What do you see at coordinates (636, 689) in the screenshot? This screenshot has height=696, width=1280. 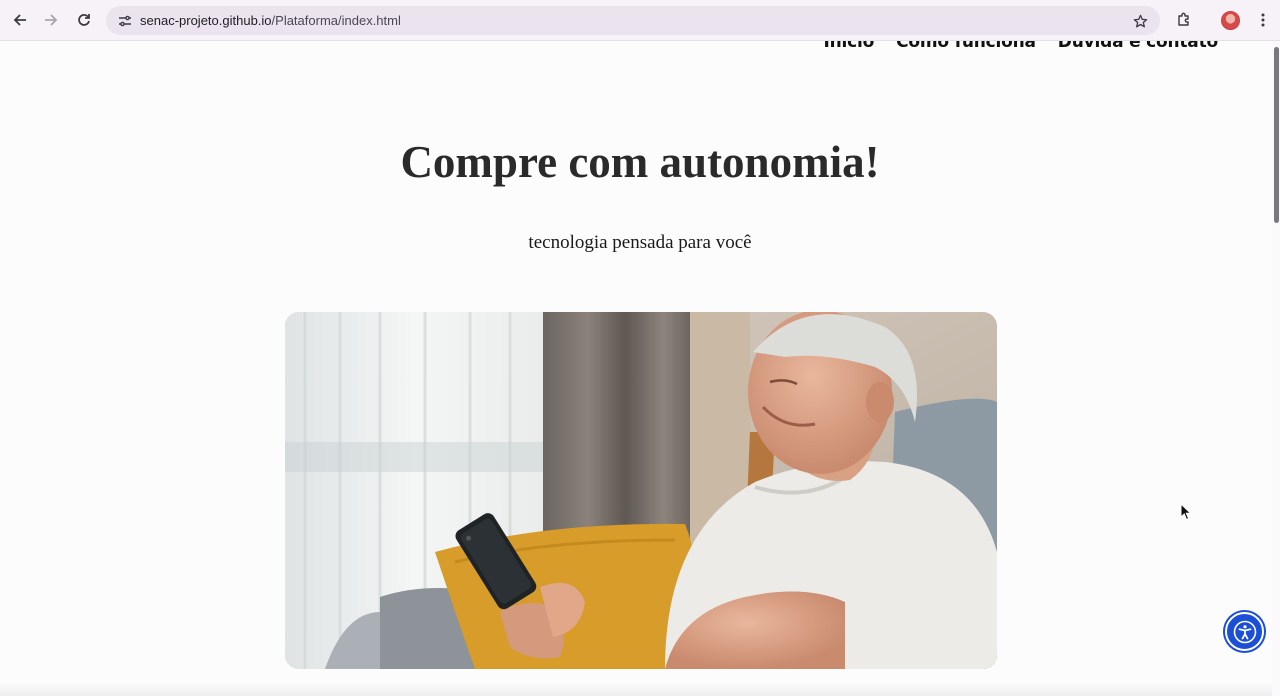 I see `page-bottom-shadow` at bounding box center [636, 689].